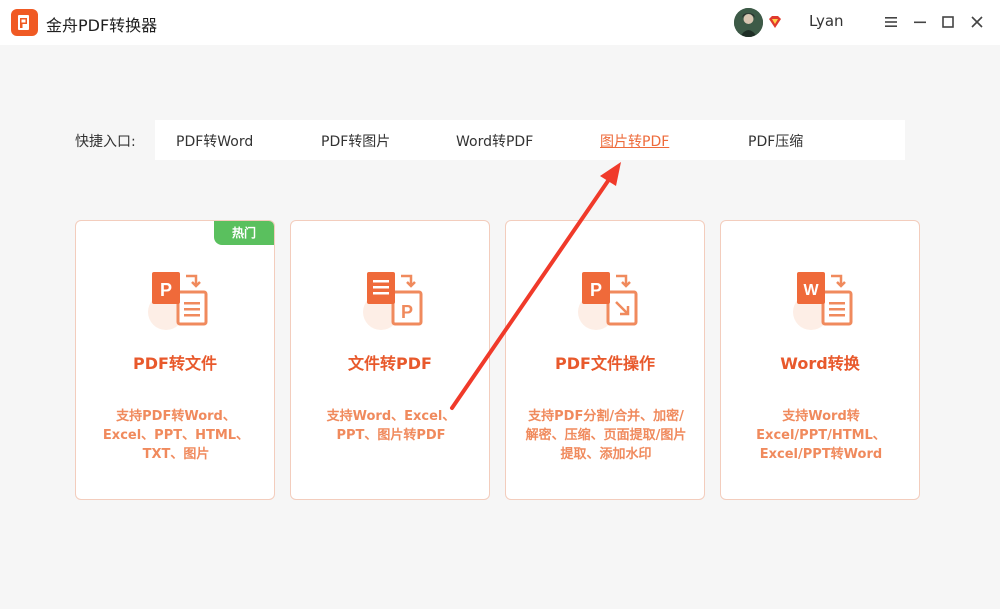 The width and height of the screenshot is (1000, 609). What do you see at coordinates (821, 435) in the screenshot?
I see `card-description: 支持Word转Excel/PPT/HTML、Excel/PPT转Word` at bounding box center [821, 435].